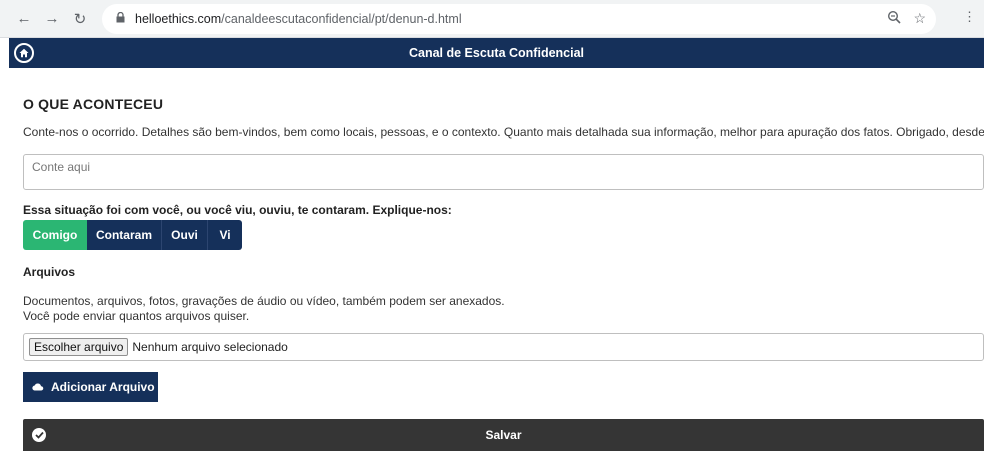  Describe the element at coordinates (24, 53) in the screenshot. I see `home-icon` at that location.